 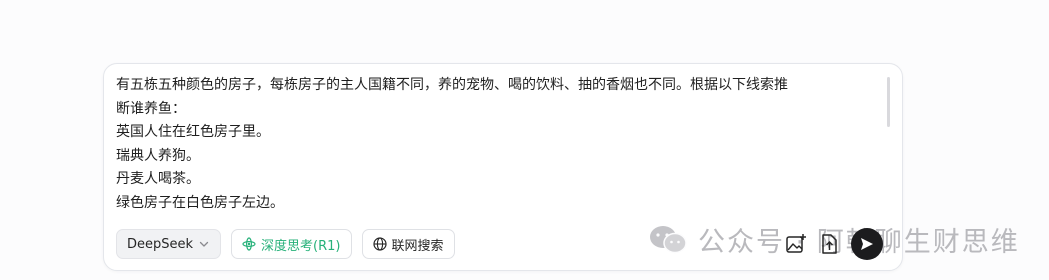 What do you see at coordinates (301, 246) in the screenshot?
I see `deep-think-label: 深度思考(R1)` at bounding box center [301, 246].